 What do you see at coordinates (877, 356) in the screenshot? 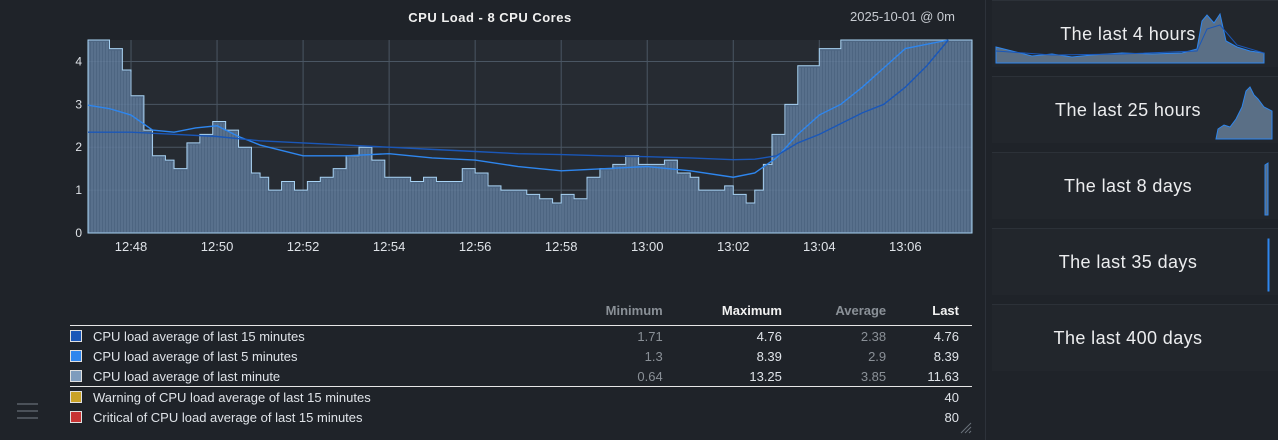
I see `legend-avg-value: 2.9` at bounding box center [877, 356].